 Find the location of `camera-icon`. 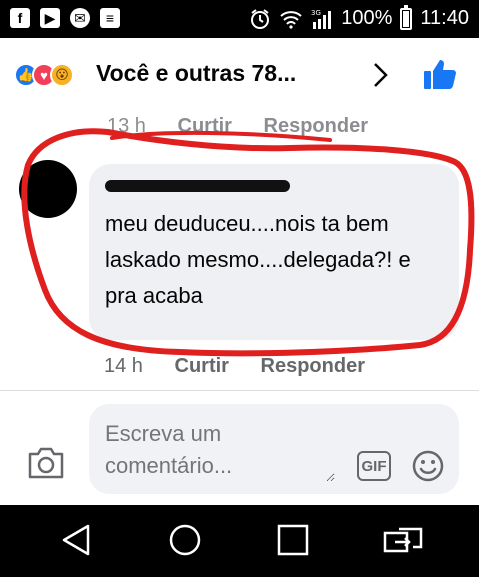

camera-icon is located at coordinates (46, 463).